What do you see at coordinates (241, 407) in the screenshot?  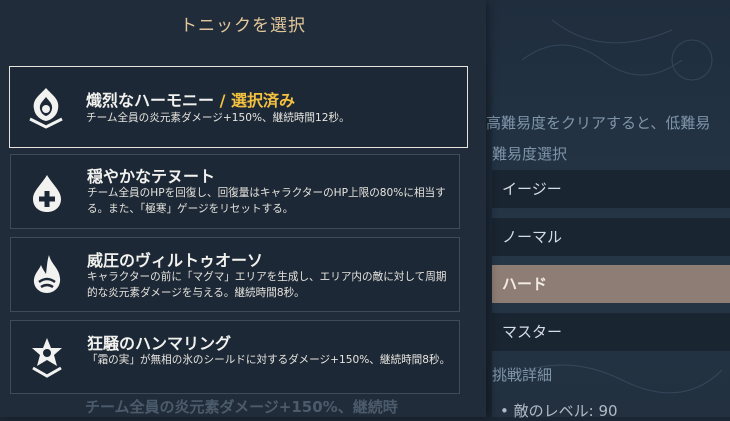 I see `ghost-effect-text: チーム全員の炎元素ダメージ+150%、継続時` at bounding box center [241, 407].